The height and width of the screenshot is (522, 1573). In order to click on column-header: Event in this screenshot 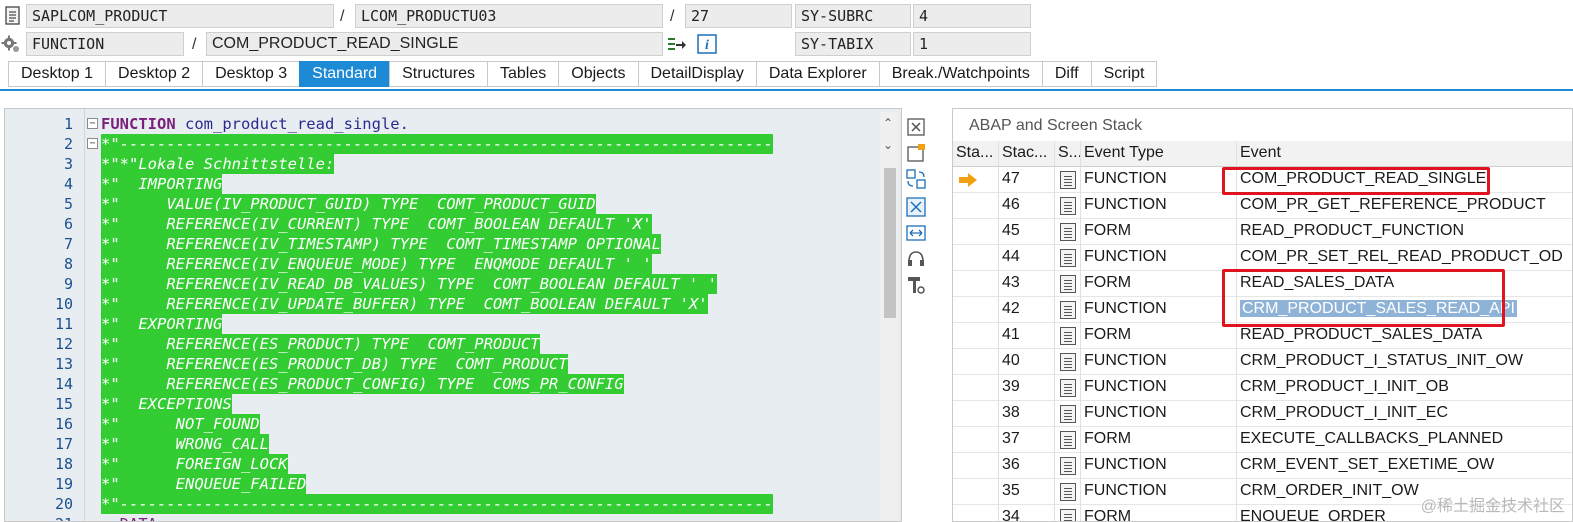, I will do `click(1404, 154)`.